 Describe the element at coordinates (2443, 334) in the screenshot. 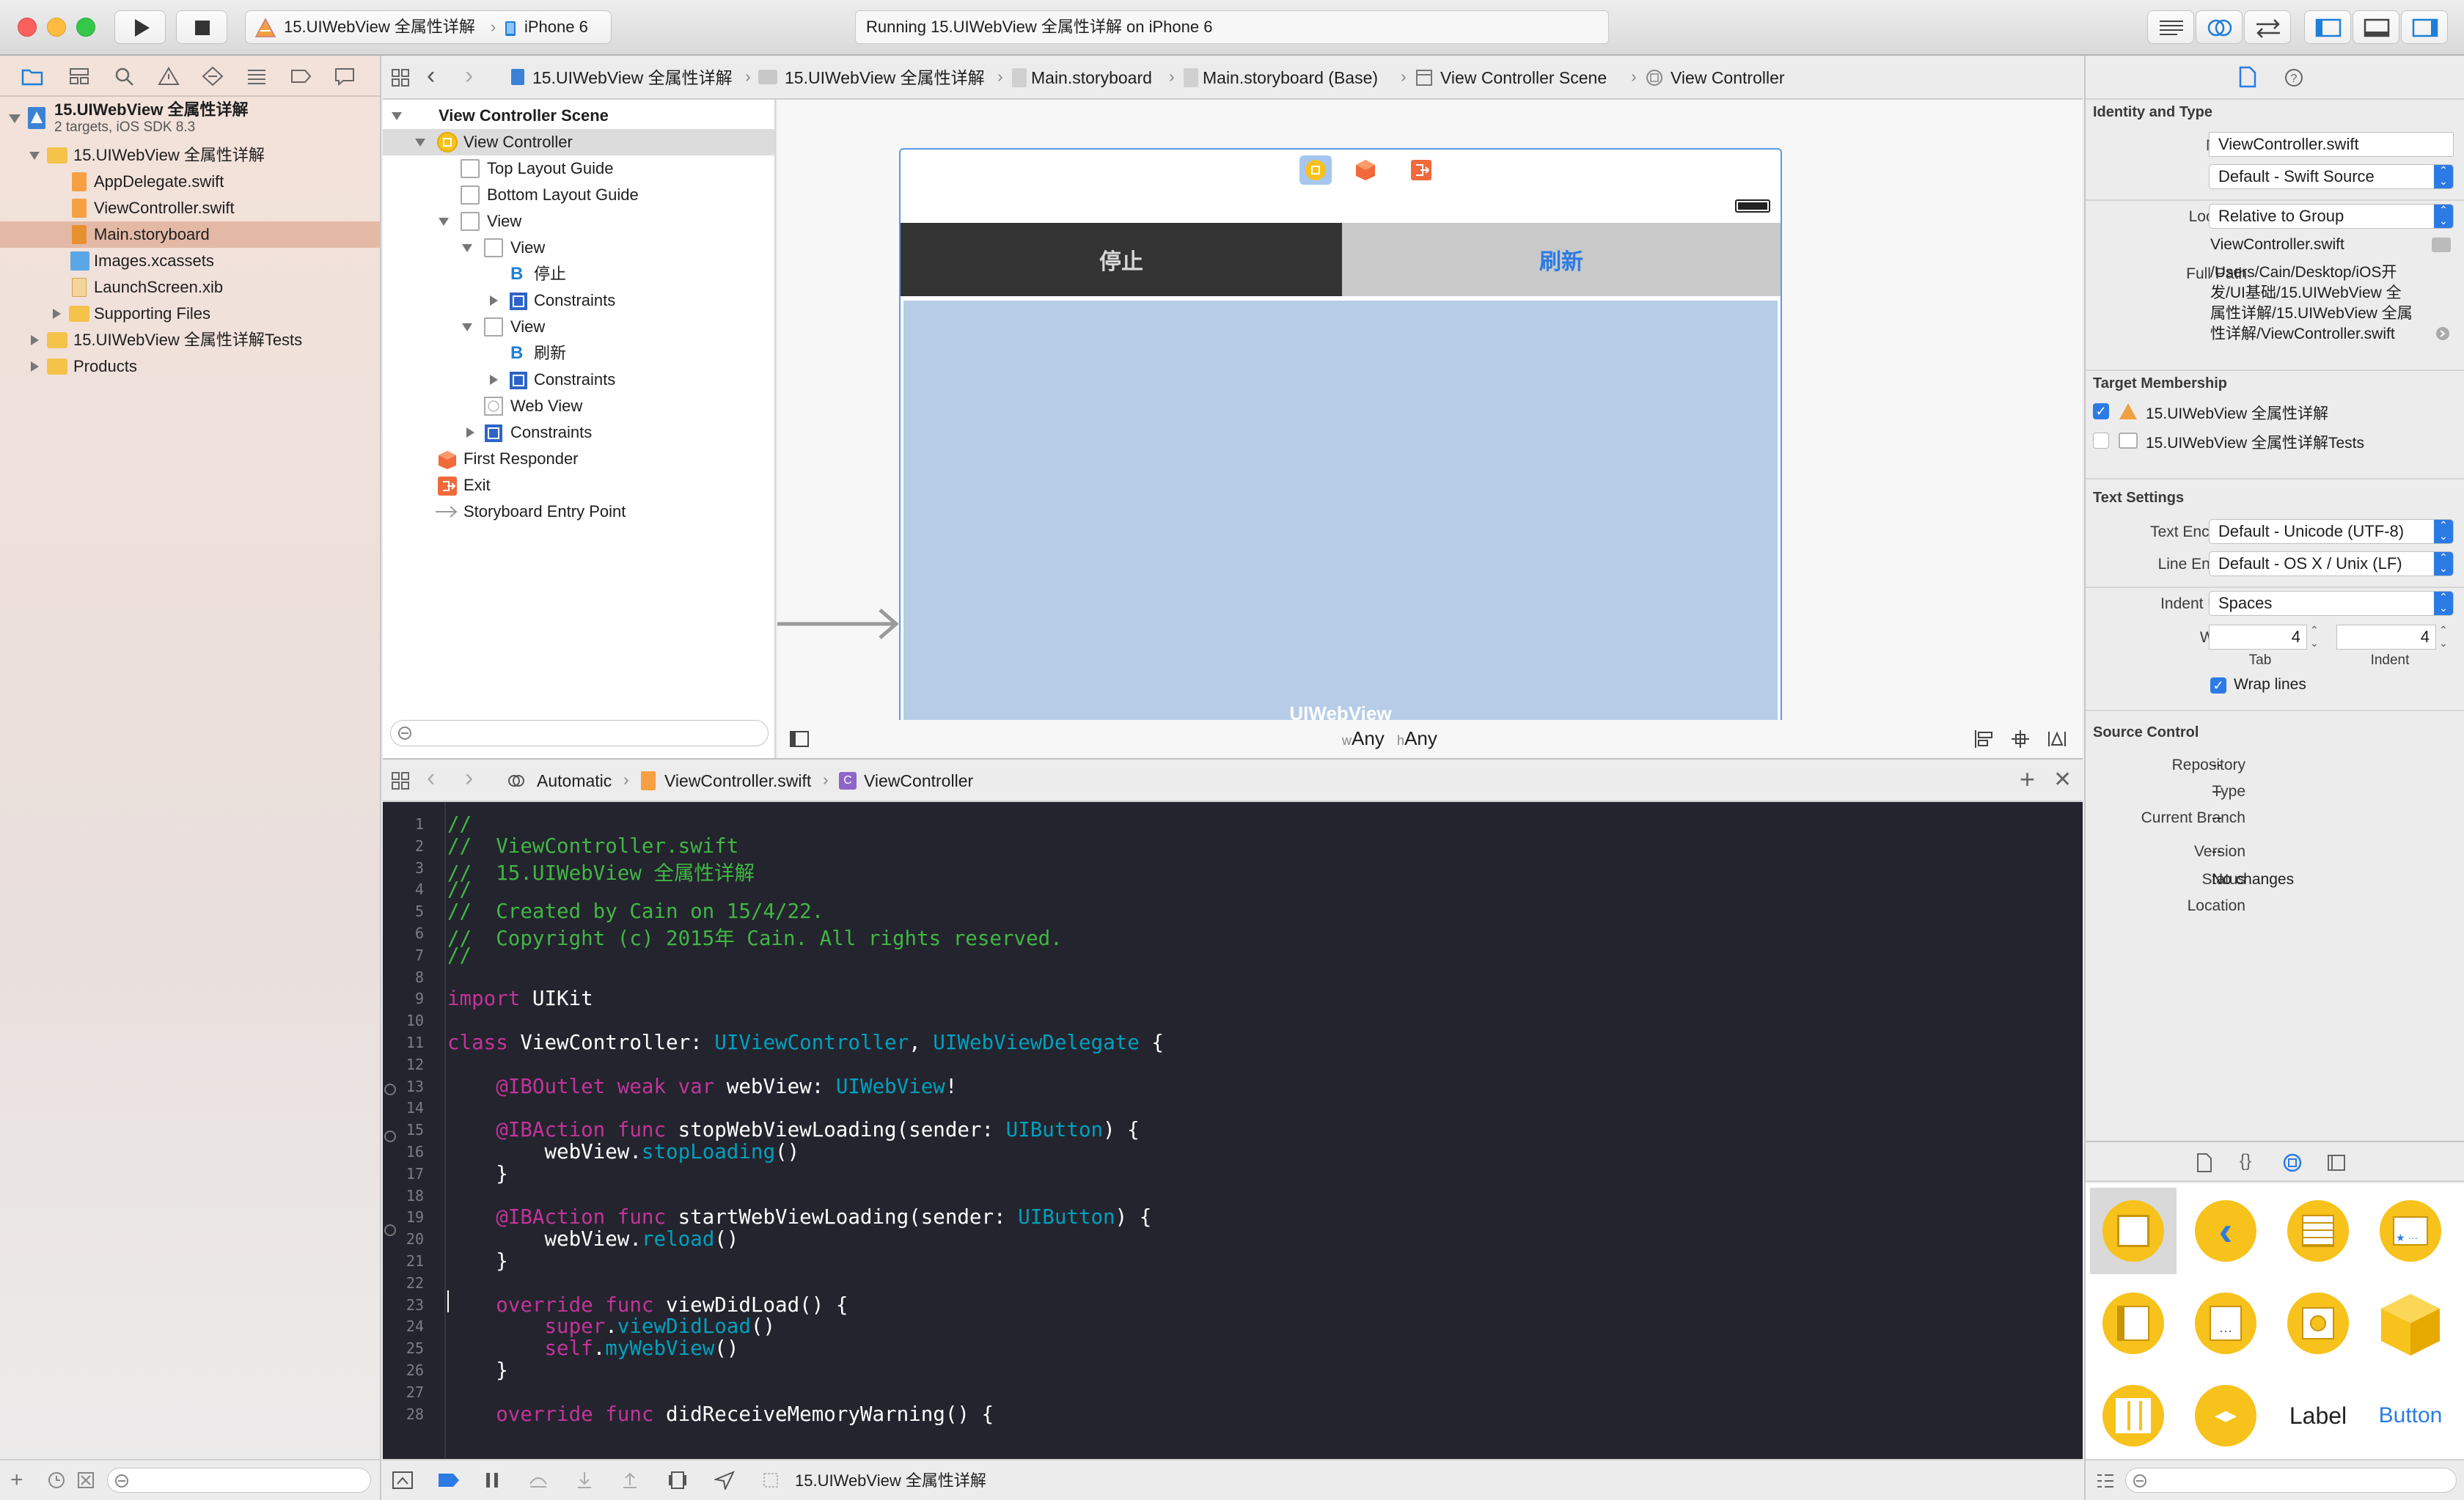

I see `reveal-in-finder-icon` at that location.